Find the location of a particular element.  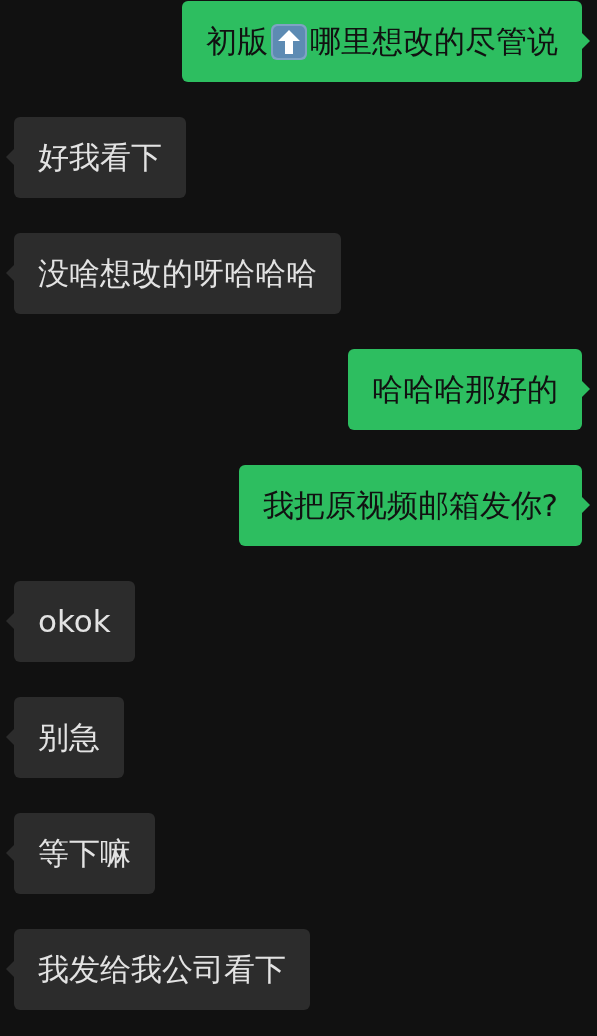

message-text: okok is located at coordinates (74, 622).